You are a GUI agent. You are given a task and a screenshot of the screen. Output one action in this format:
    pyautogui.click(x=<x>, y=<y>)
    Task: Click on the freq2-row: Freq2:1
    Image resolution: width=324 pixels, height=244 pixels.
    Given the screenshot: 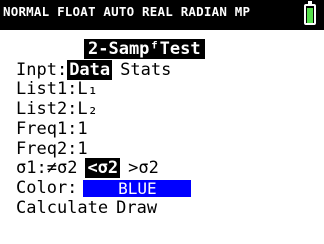 What is the action you would take?
    pyautogui.click(x=52, y=149)
    